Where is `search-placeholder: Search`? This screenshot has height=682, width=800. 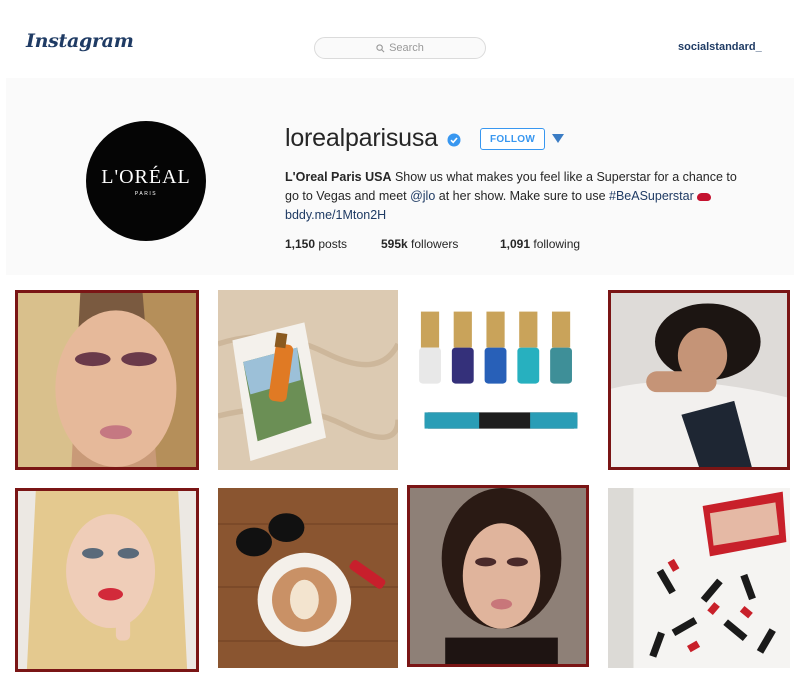 search-placeholder: Search is located at coordinates (406, 48).